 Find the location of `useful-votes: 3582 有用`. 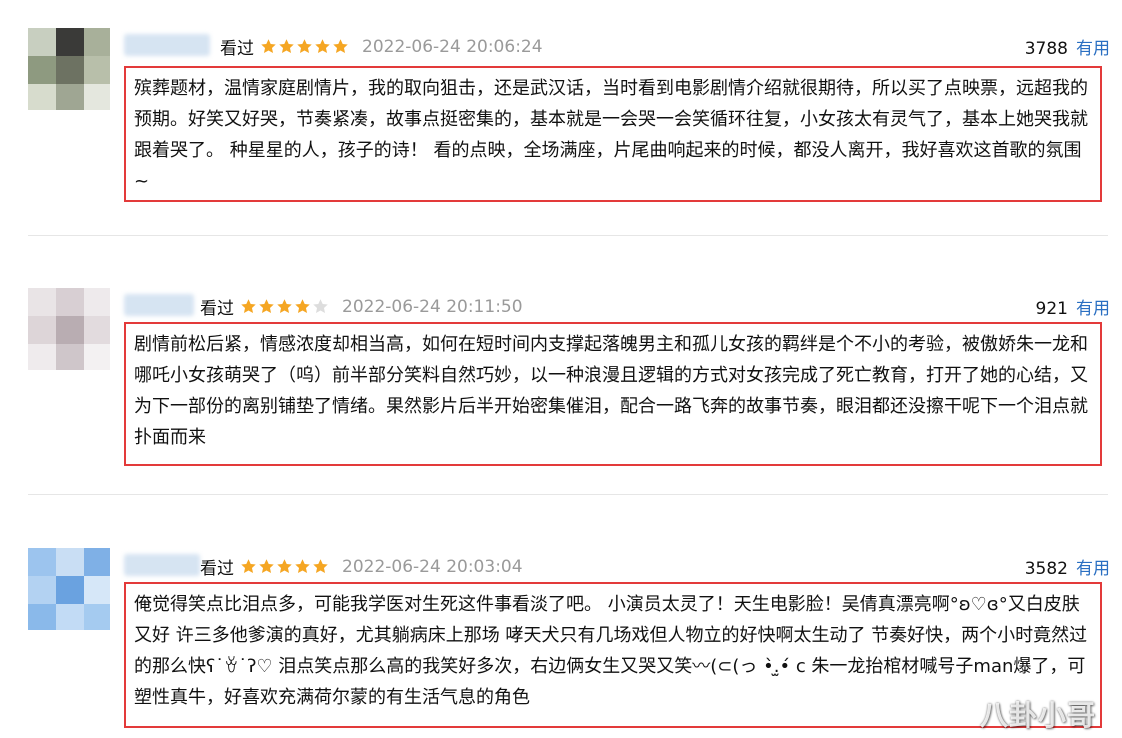

useful-votes: 3582 有用 is located at coordinates (1067, 566).